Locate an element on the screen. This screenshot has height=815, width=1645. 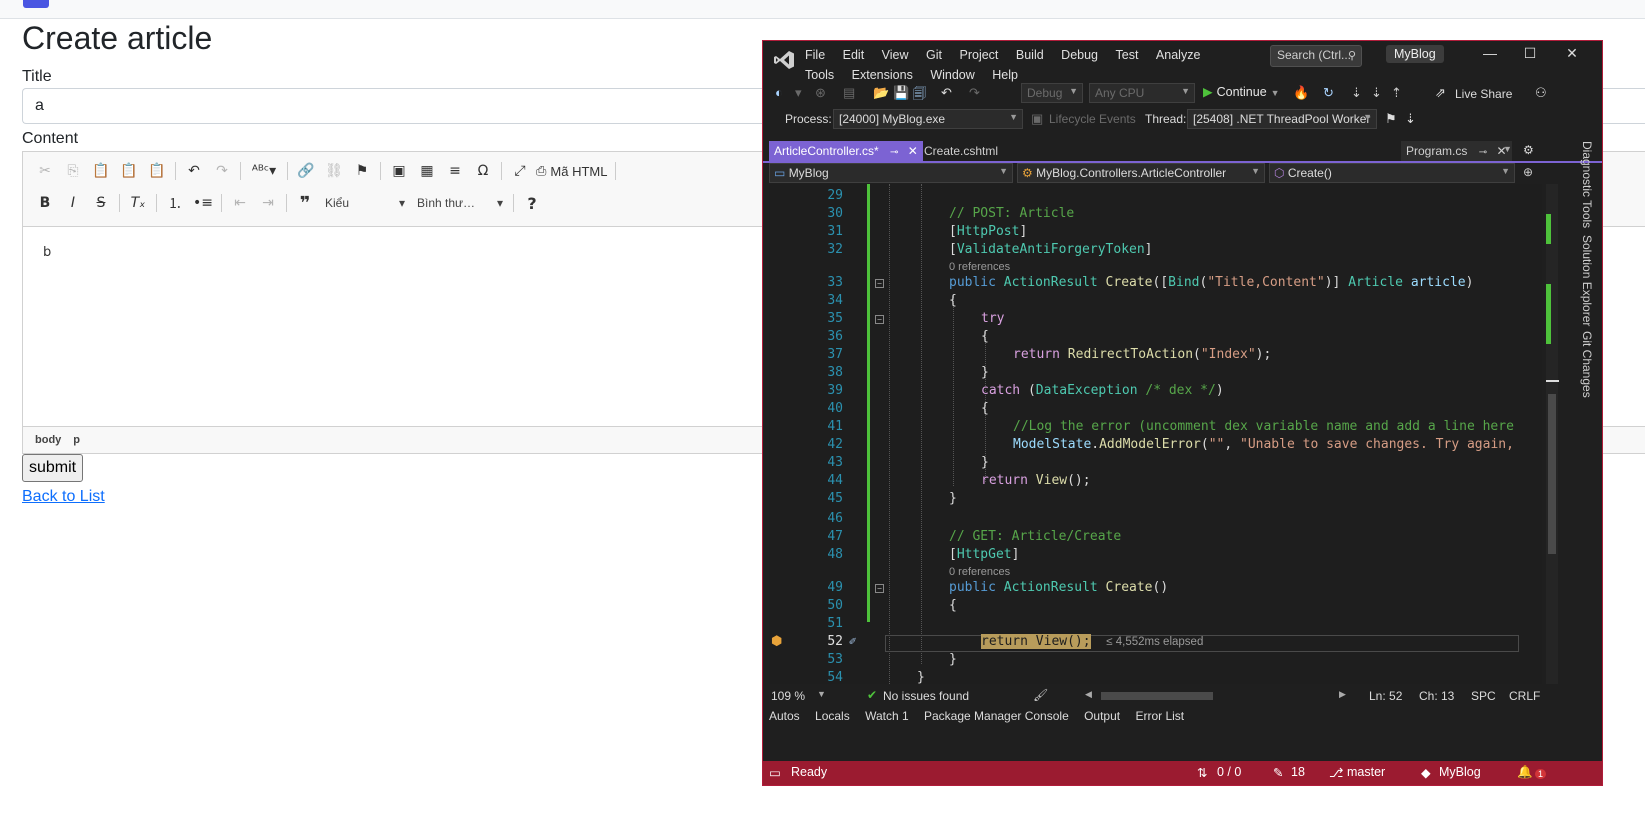
configuration-dropdown: Debug ▼ is located at coordinates (1052, 93).